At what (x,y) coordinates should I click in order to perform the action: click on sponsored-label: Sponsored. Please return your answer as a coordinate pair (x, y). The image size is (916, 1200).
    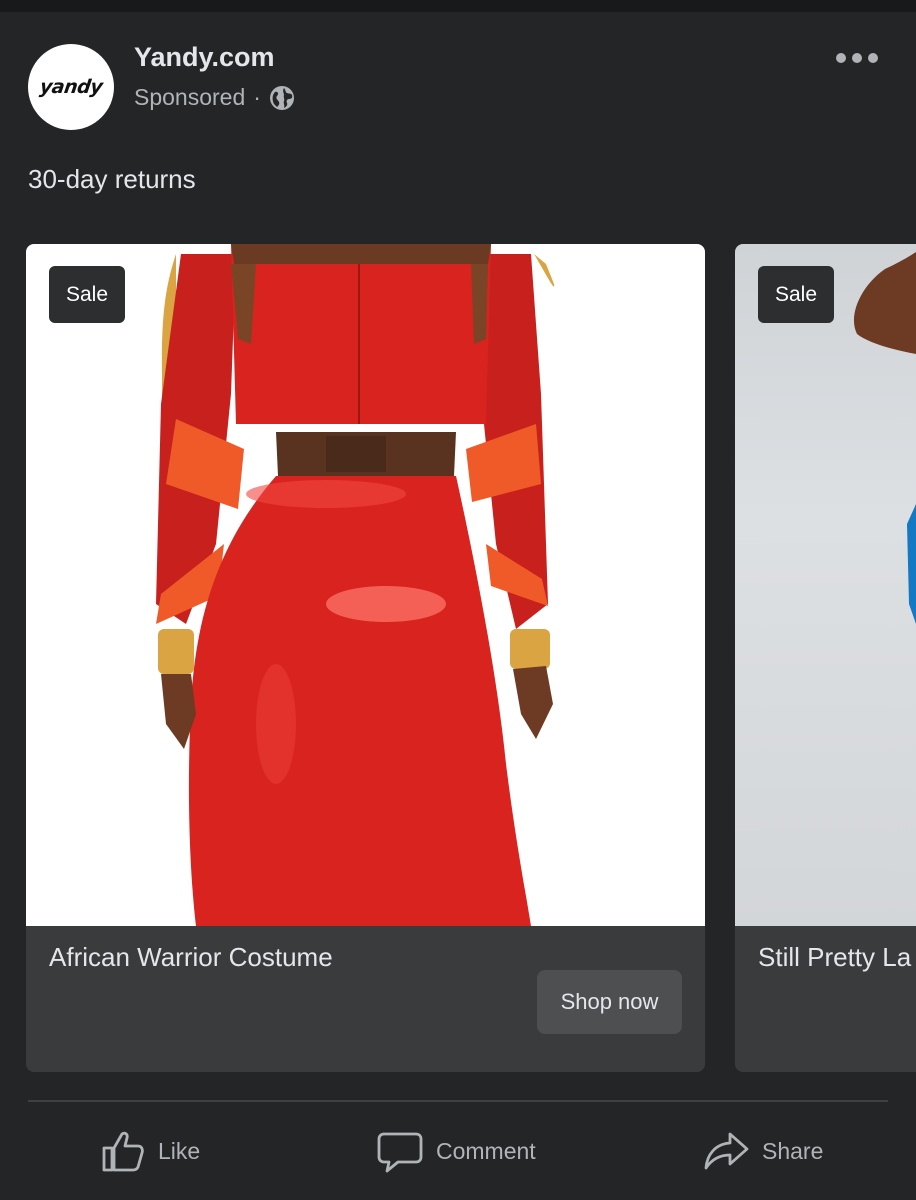
    Looking at the image, I should click on (190, 97).